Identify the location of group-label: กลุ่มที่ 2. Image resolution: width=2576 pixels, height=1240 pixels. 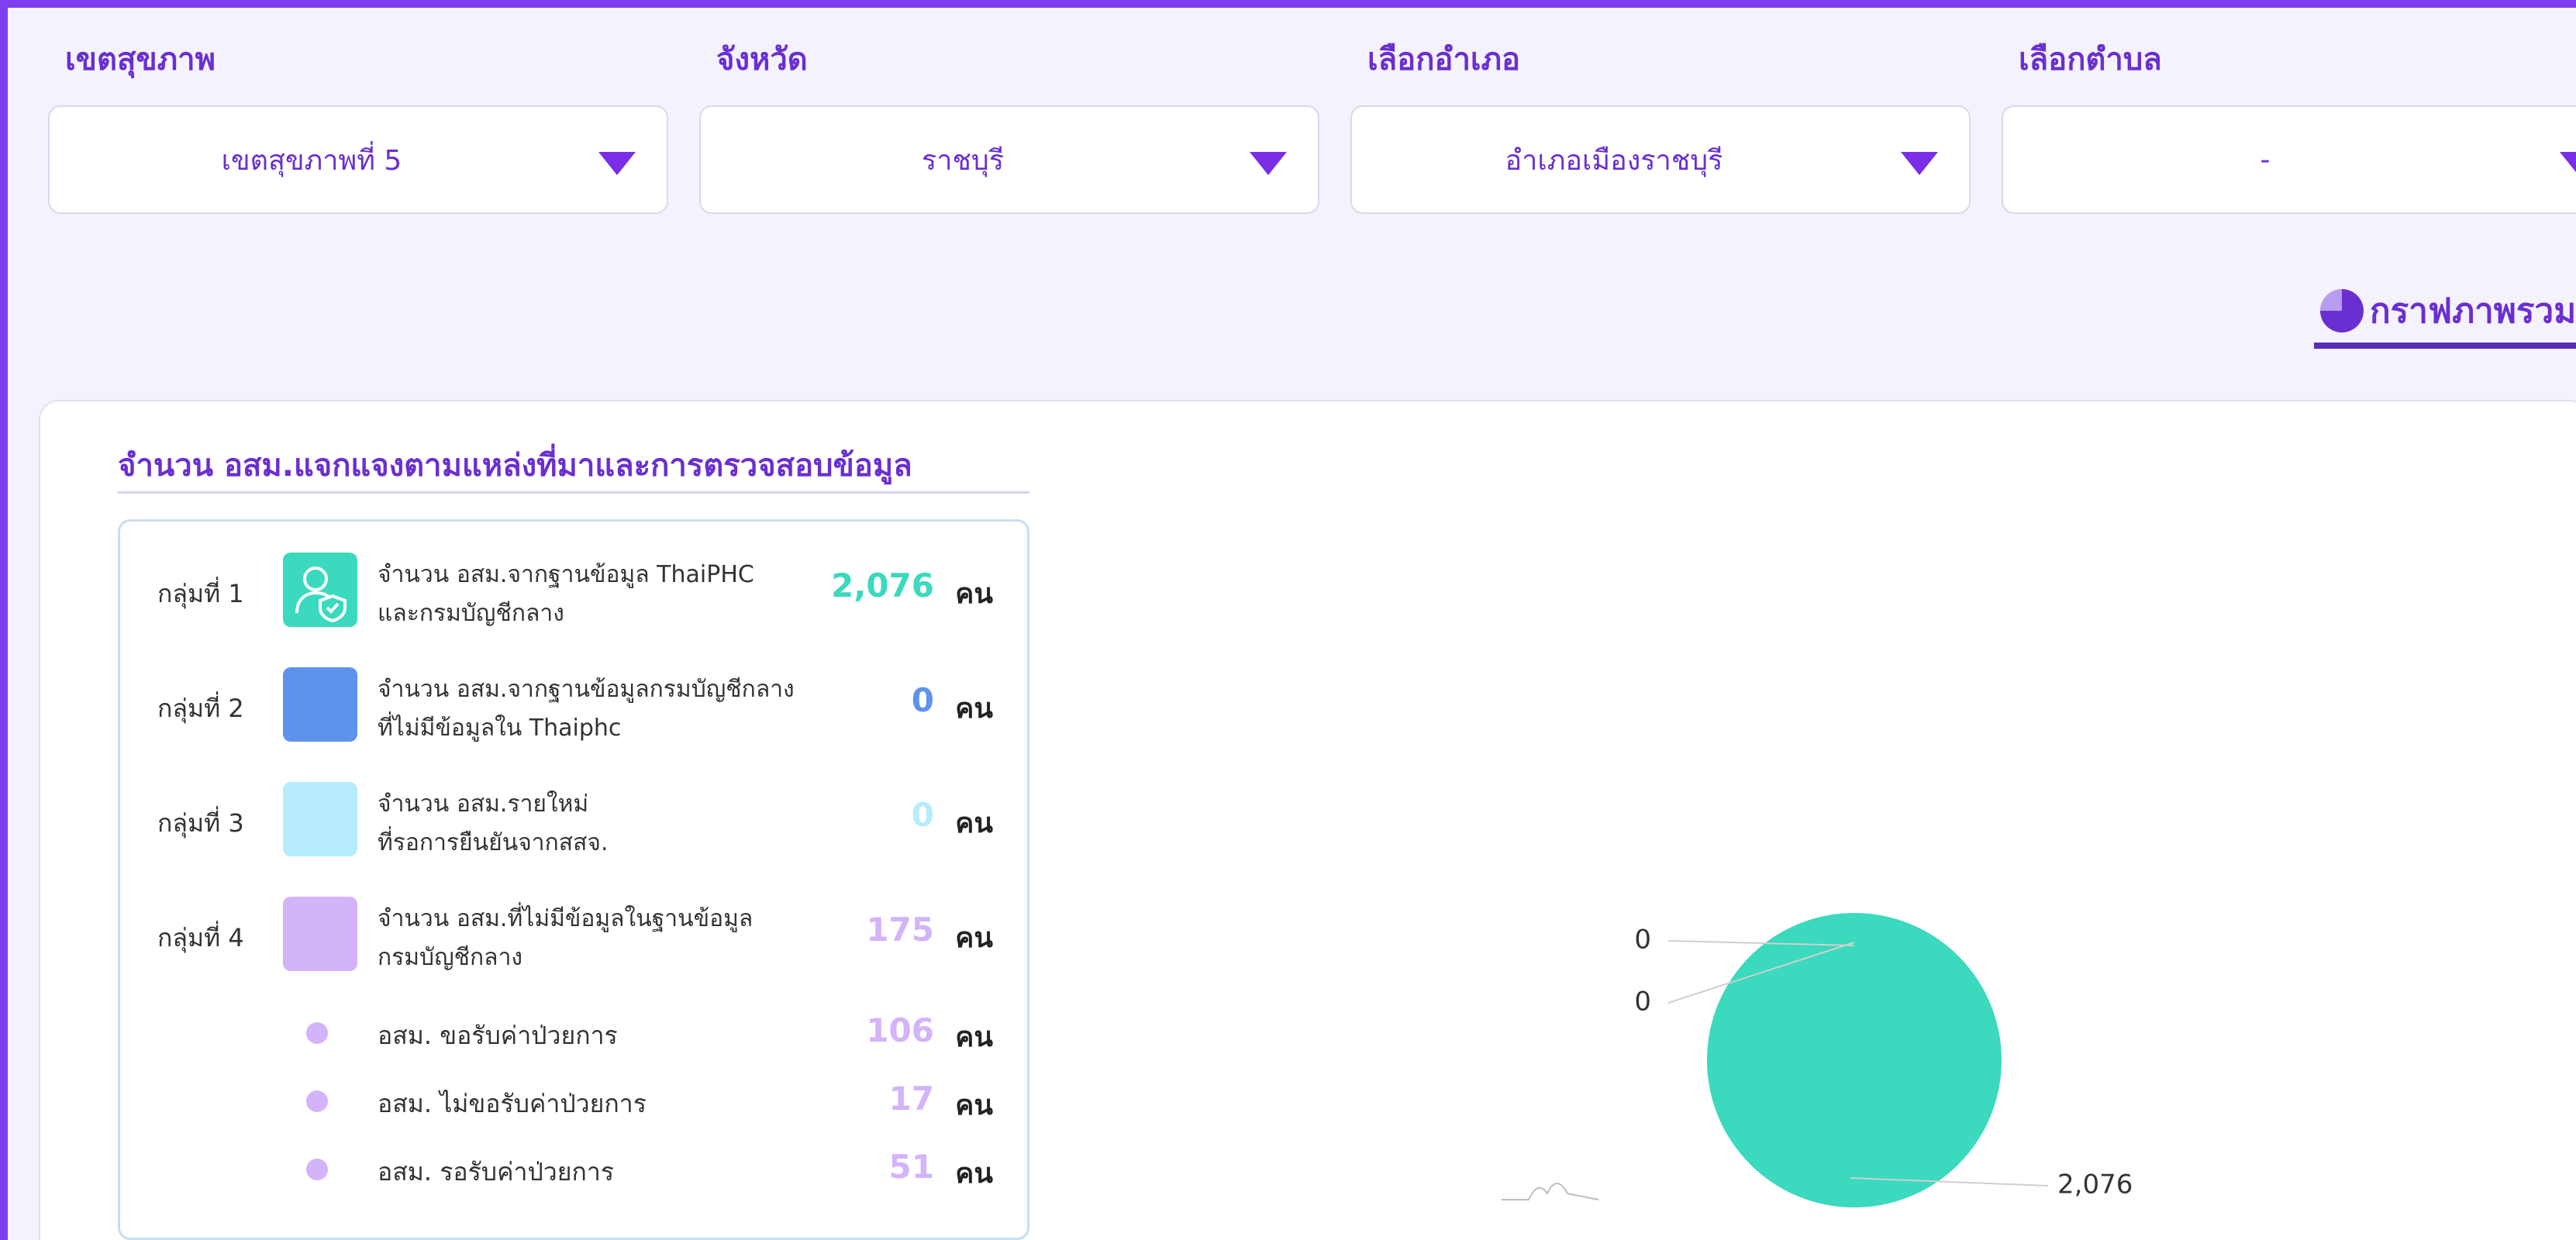
(200, 708).